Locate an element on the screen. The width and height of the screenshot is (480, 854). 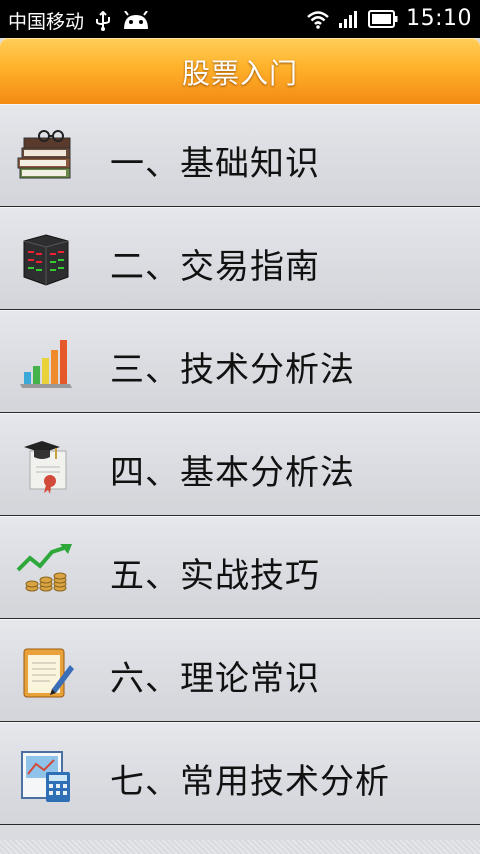
coins-growth-icon is located at coordinates (46, 570).